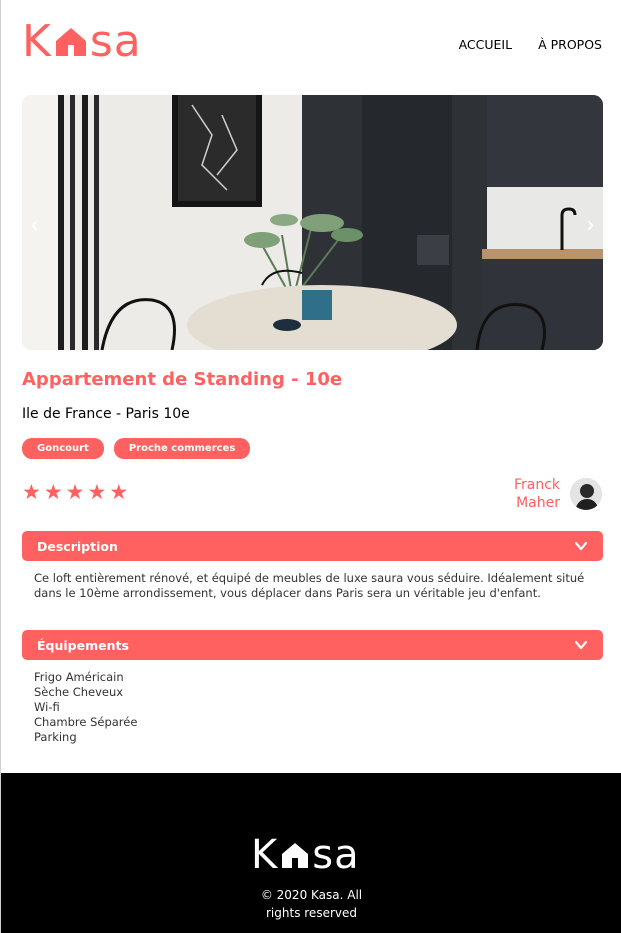 The image size is (621, 933). What do you see at coordinates (47, 707) in the screenshot?
I see `list-item: Wi-fi` at bounding box center [47, 707].